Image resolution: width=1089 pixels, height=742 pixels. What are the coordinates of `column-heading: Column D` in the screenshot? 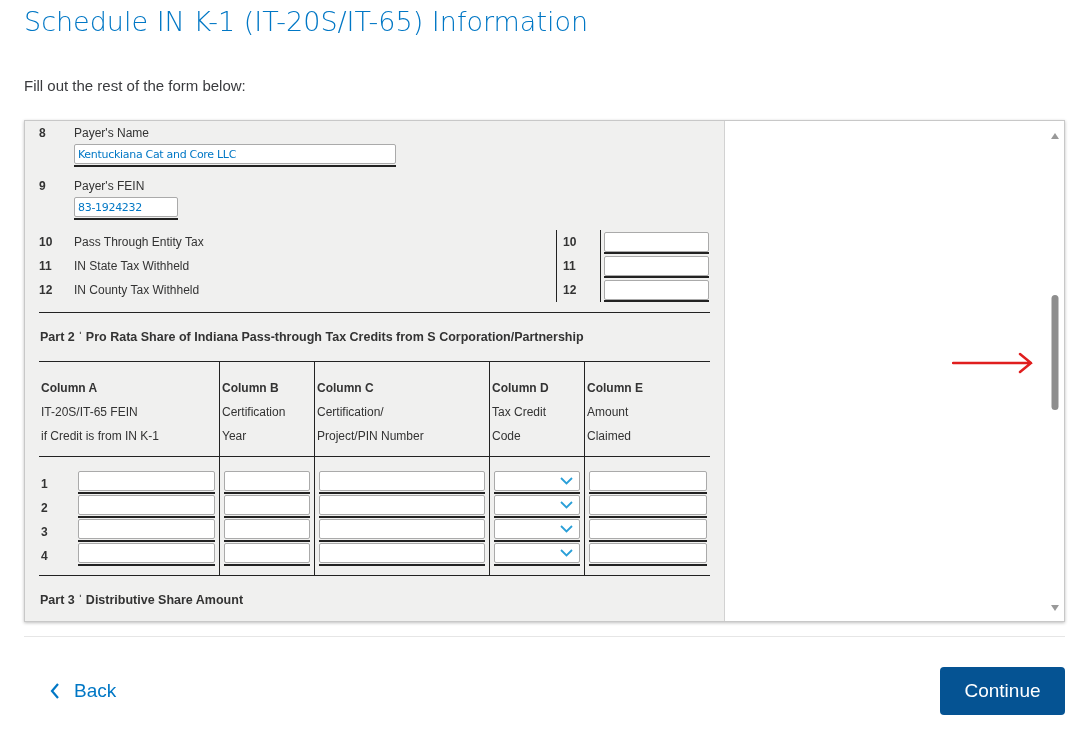 It's located at (521, 388).